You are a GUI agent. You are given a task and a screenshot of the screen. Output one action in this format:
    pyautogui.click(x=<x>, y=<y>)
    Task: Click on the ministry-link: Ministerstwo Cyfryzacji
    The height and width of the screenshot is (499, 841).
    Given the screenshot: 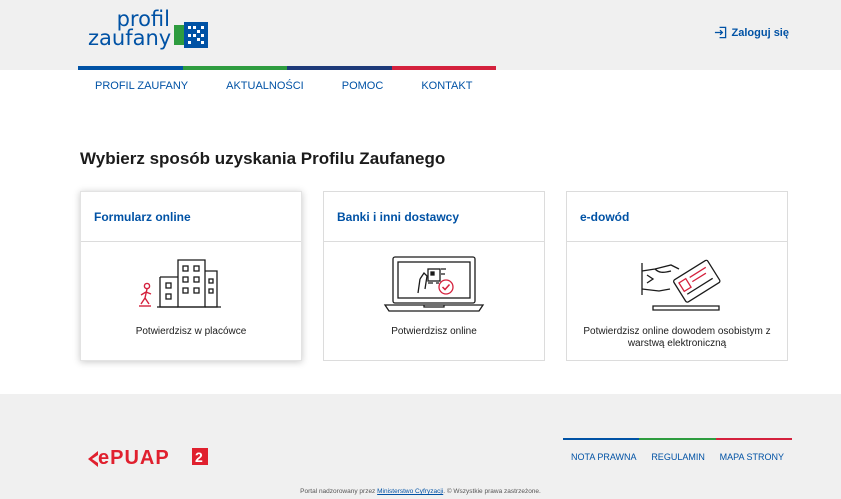 What is the action you would take?
    pyautogui.click(x=410, y=491)
    